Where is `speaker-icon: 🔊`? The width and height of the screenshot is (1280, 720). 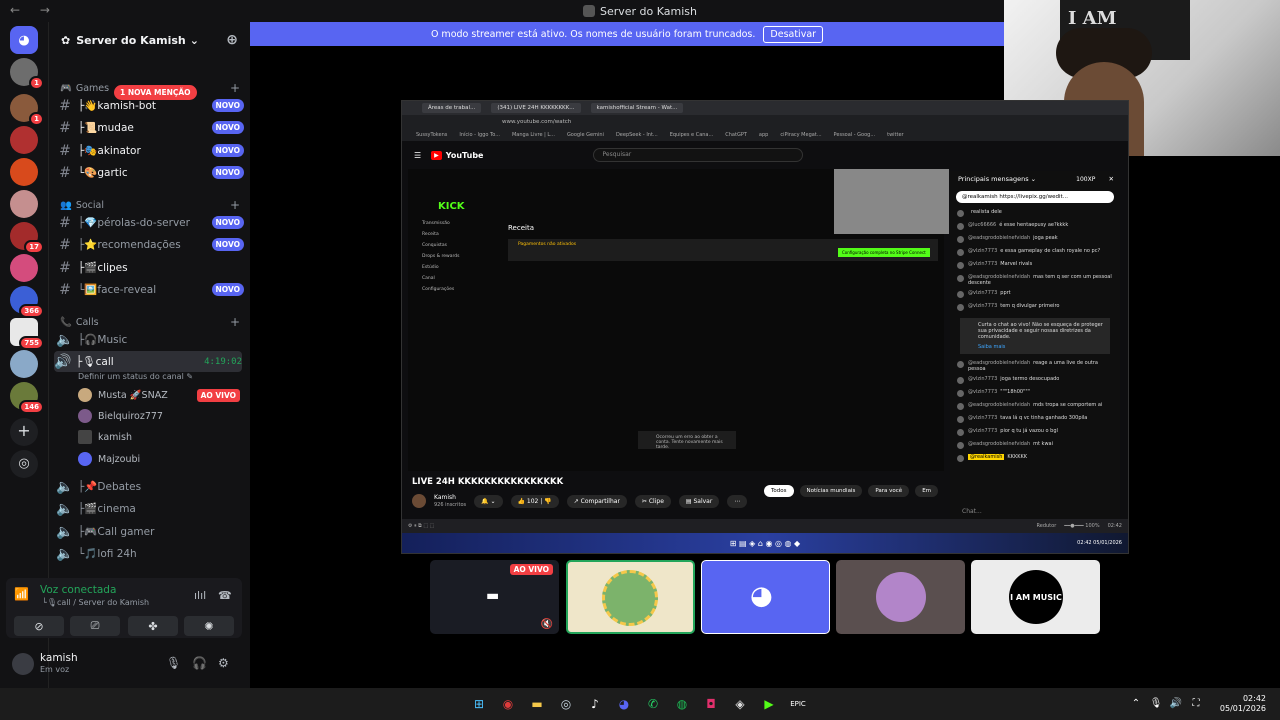
speaker-icon: 🔊 is located at coordinates (1176, 704).